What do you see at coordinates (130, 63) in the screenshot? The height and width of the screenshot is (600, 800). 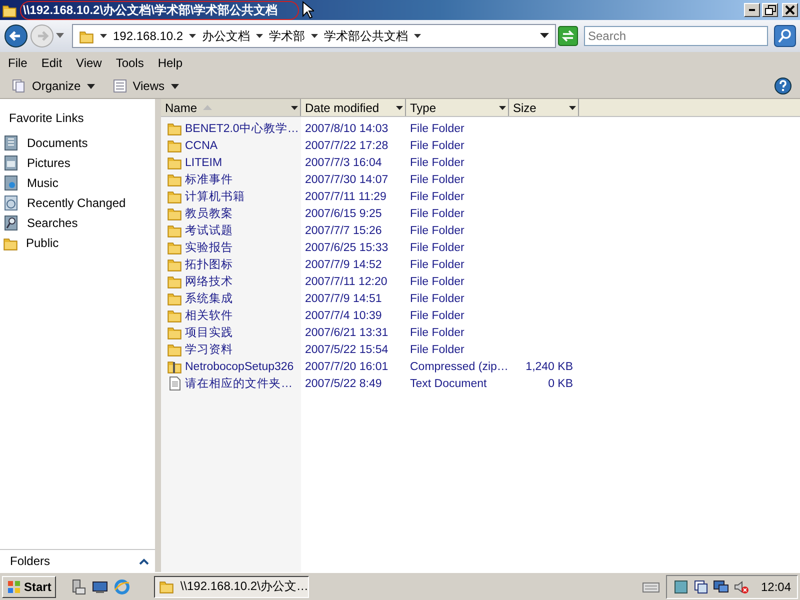 I see `menu-item: Tools` at bounding box center [130, 63].